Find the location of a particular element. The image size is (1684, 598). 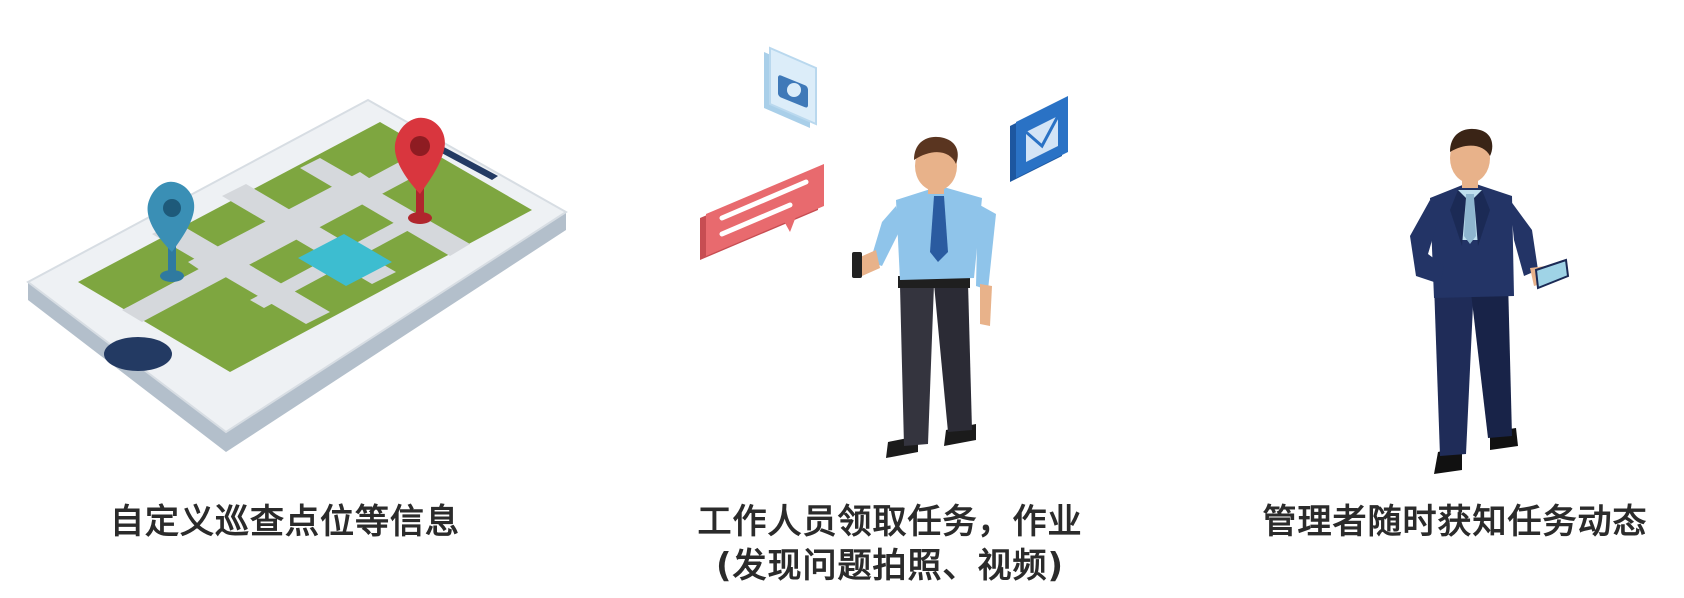

caption-worker-task: 工作人员领取任务，作业 (发现问题拍照、视频) is located at coordinates (890, 544).